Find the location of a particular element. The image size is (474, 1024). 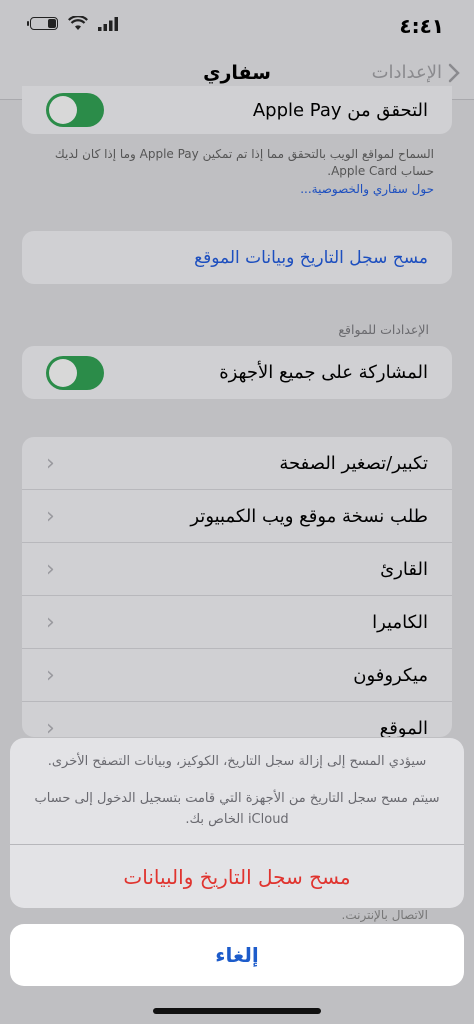

chevron-right-icon is located at coordinates (454, 72).